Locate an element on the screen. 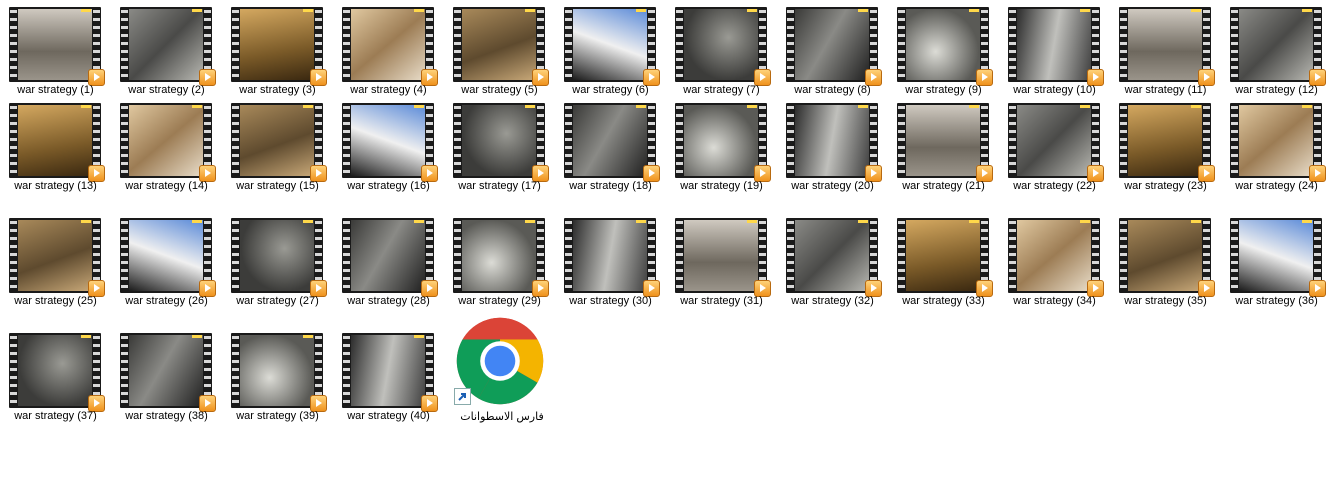  video-file: war strategy (12) is located at coordinates (1276, 50).